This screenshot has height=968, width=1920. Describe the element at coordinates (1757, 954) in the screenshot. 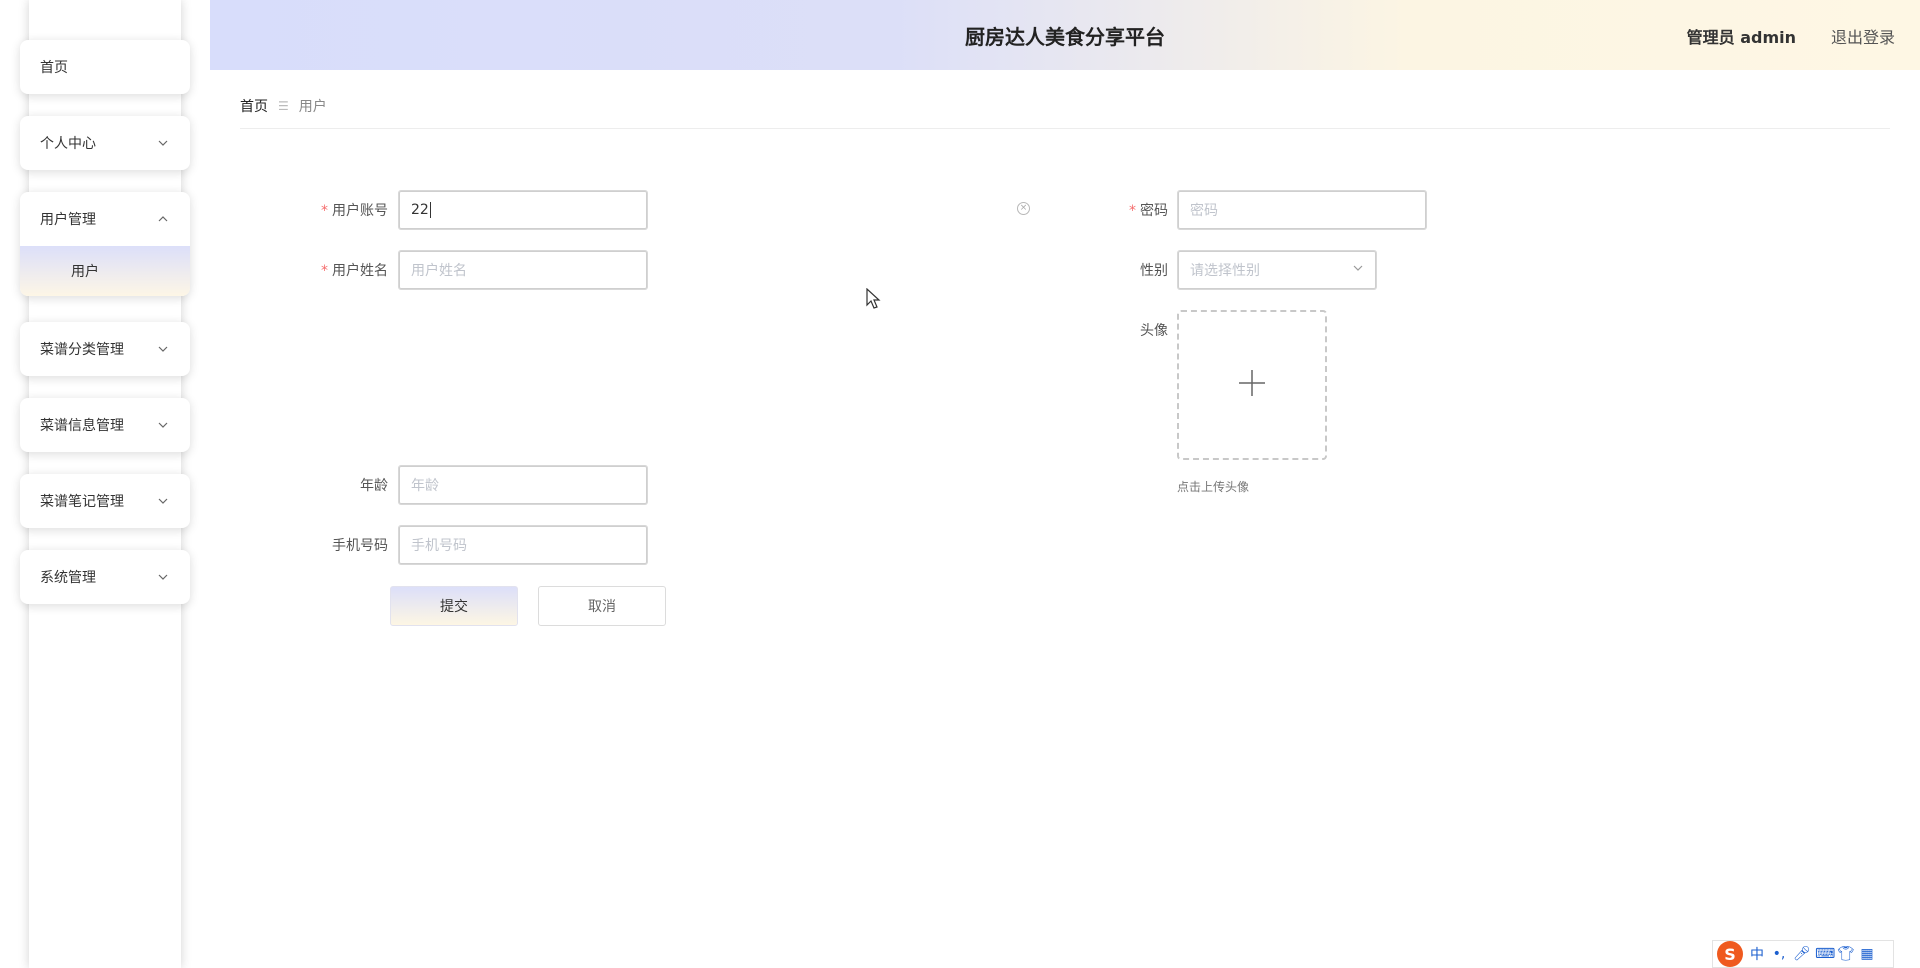

I see `ime-mode: 中` at that location.